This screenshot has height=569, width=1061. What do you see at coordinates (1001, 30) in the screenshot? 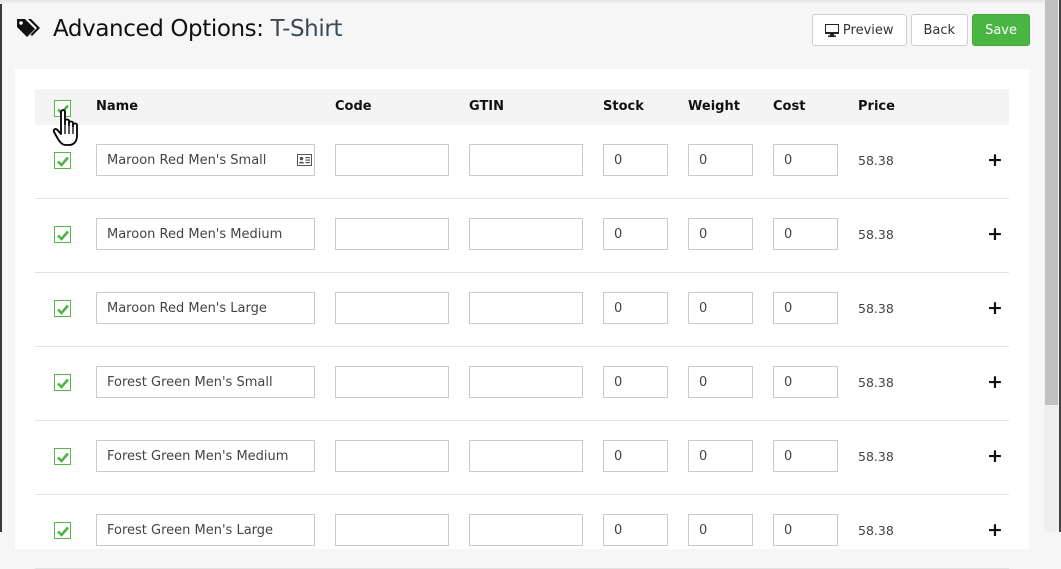
I see `save-button: Save` at bounding box center [1001, 30].